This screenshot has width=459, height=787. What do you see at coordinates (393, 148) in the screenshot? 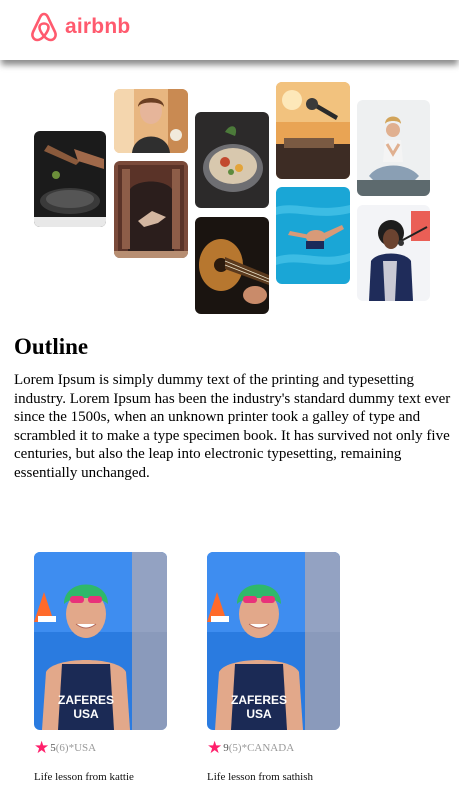
I see `photo-yoga-meditation` at bounding box center [393, 148].